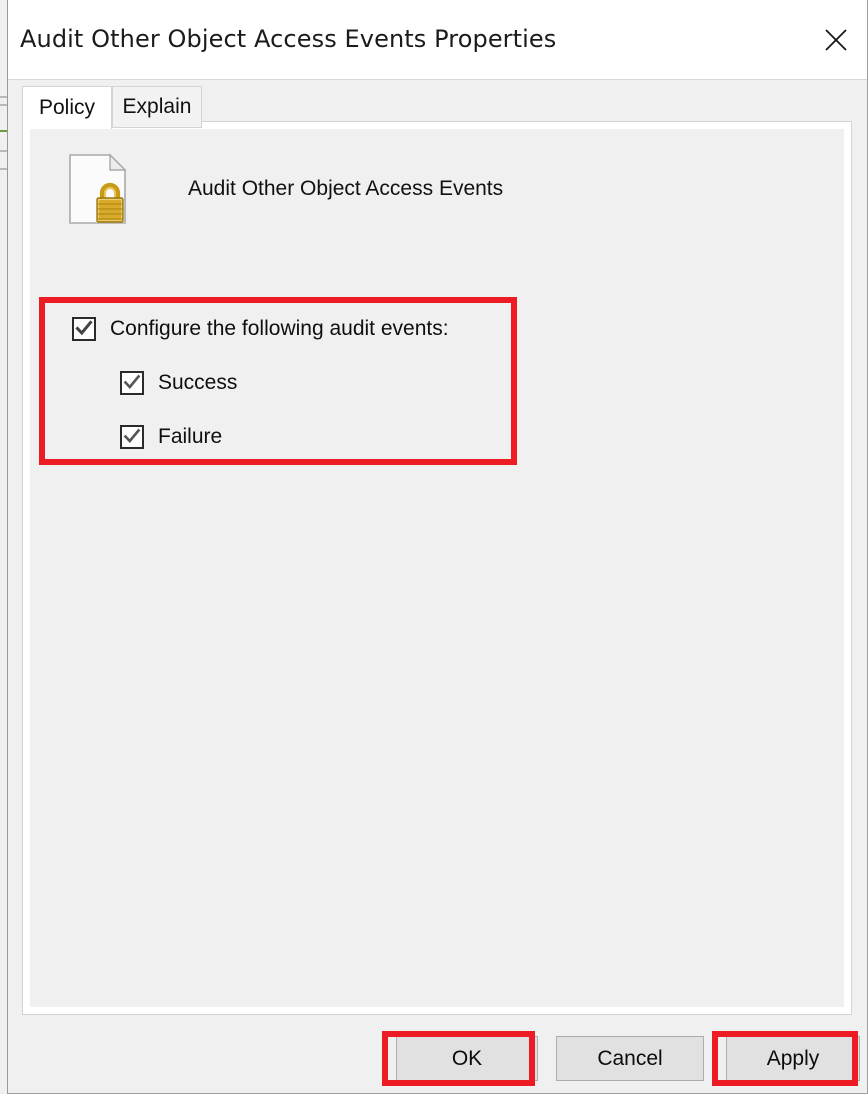 The image size is (868, 1094). I want to click on close-icon, so click(836, 39).